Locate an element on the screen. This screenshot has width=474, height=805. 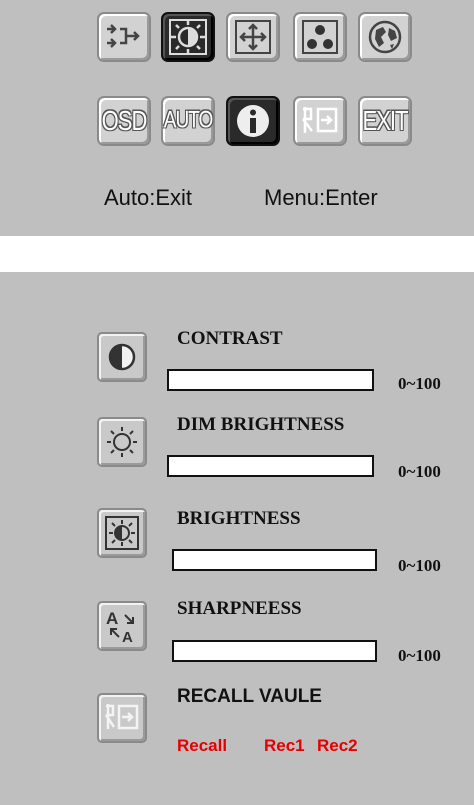
color-button is located at coordinates (320, 37).